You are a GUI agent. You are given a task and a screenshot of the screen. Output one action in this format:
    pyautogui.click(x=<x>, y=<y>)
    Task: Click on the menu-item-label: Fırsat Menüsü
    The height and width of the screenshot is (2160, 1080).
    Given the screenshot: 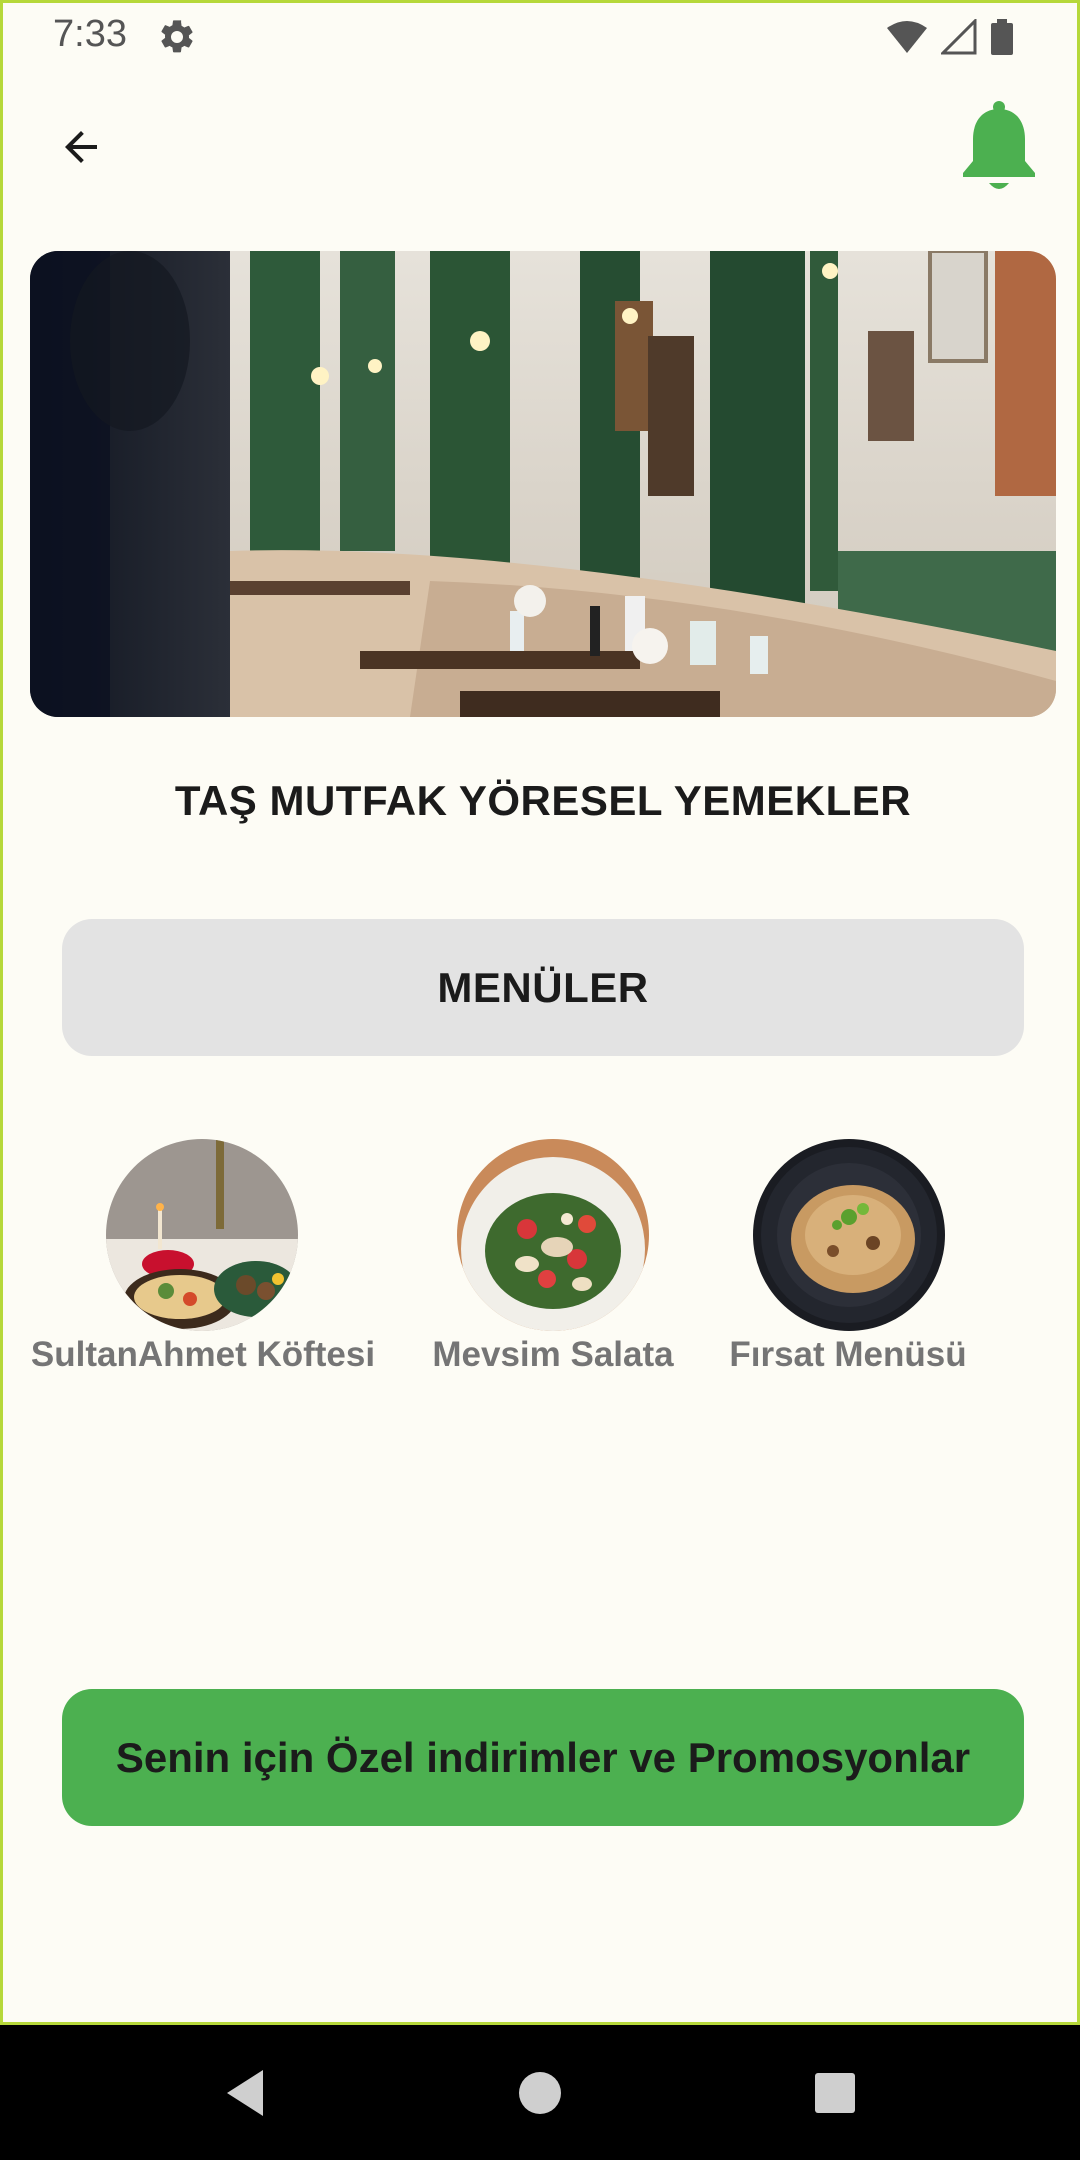 What is the action you would take?
    pyautogui.click(x=848, y=1354)
    